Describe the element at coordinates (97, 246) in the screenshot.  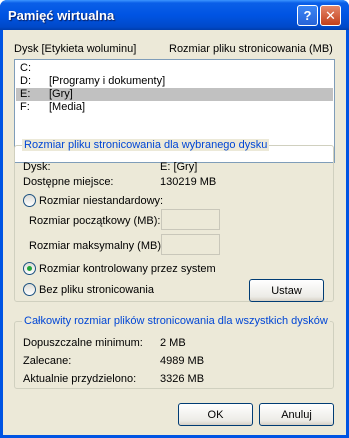
I see `max-size-label: Rozmiar maksymalny (MB):` at that location.